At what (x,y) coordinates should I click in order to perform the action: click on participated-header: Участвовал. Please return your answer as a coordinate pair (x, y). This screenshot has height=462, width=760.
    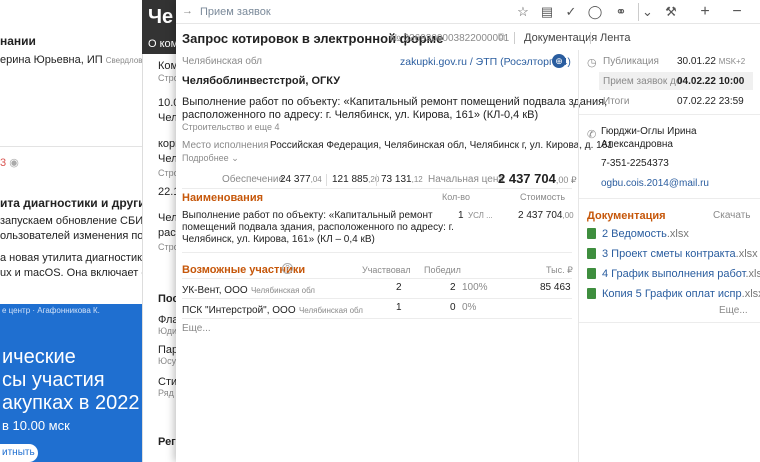
    Looking at the image, I should click on (386, 270).